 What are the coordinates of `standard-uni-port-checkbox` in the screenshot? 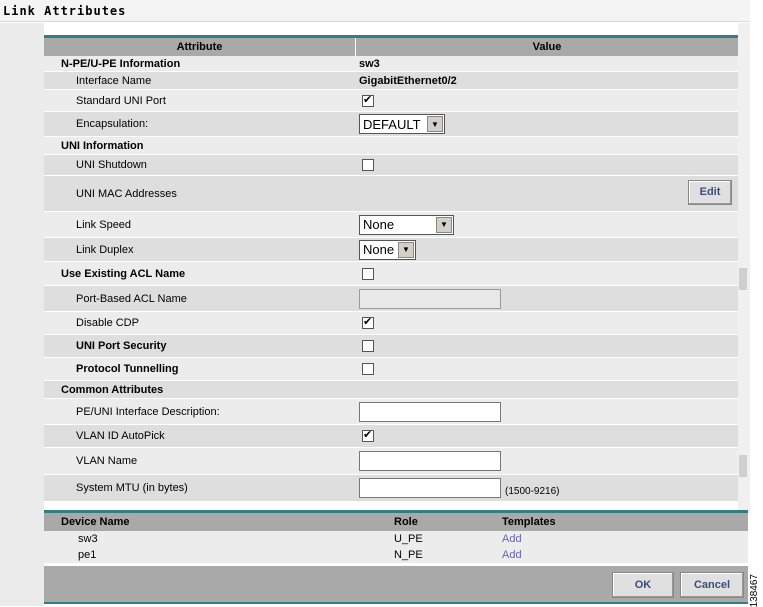 It's located at (368, 100).